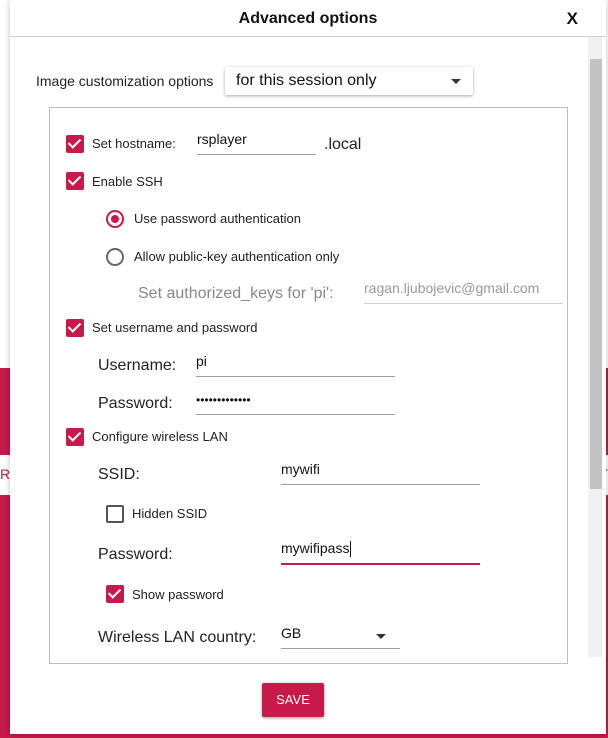  What do you see at coordinates (452, 288) in the screenshot?
I see `authorized-keys-value: ragan.ljubojevic@gmail.com` at bounding box center [452, 288].